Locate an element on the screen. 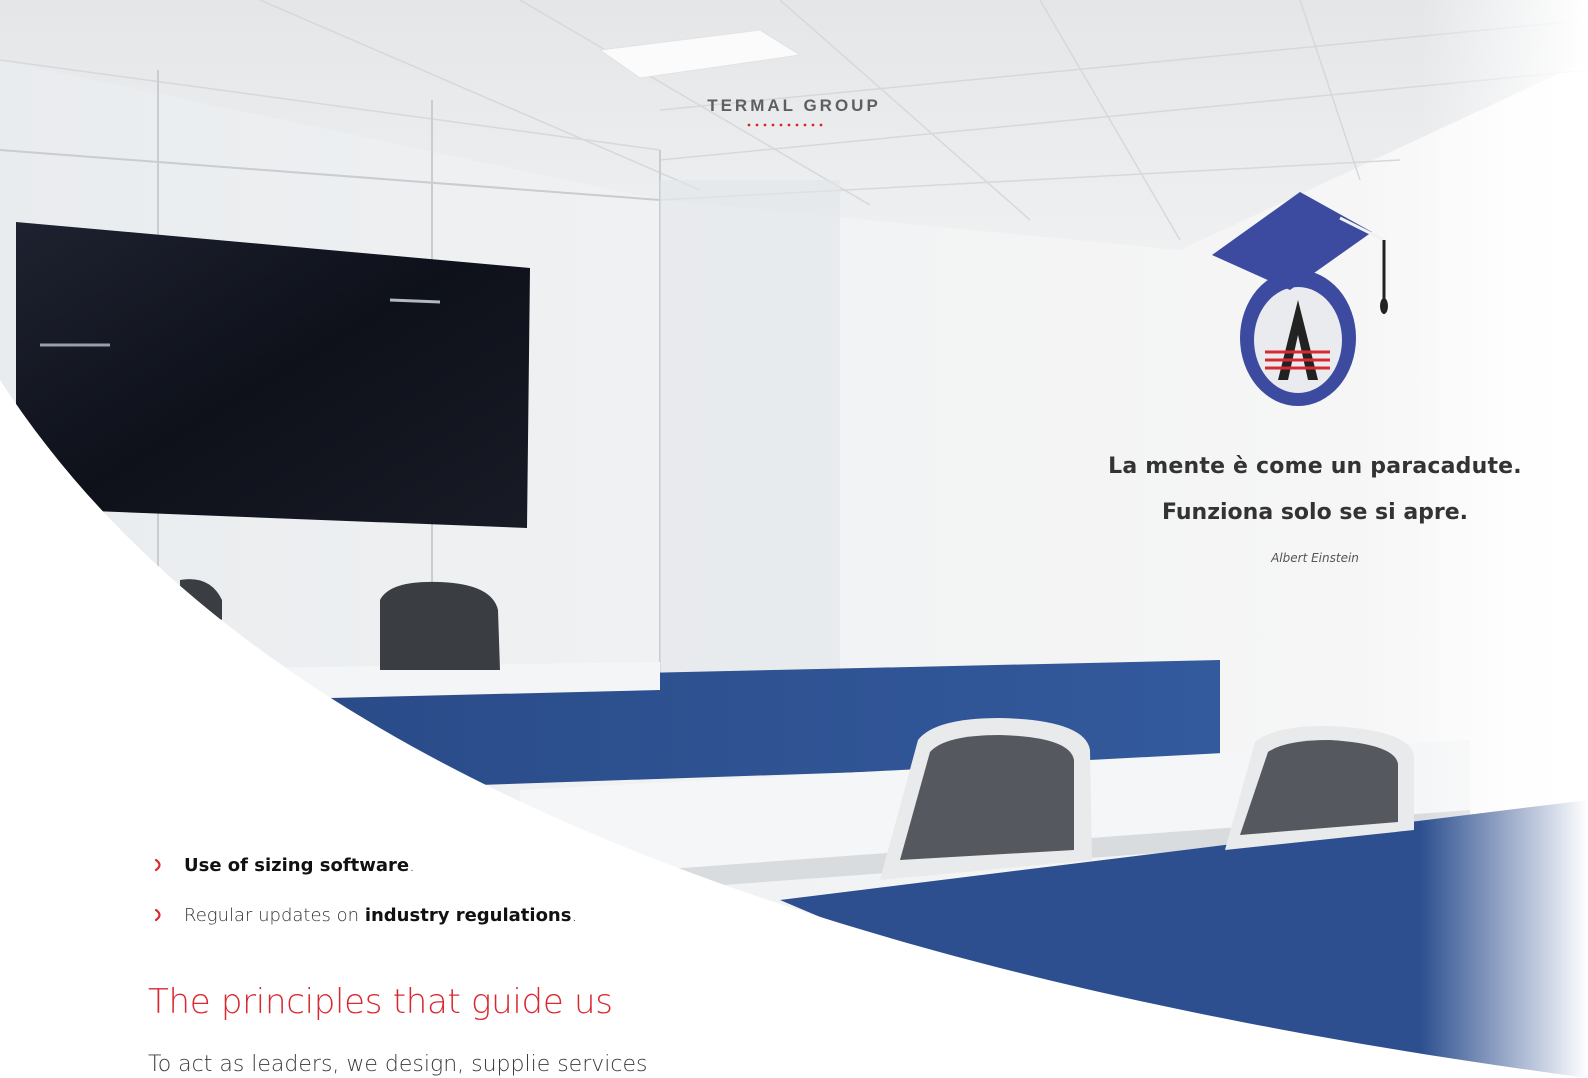 The height and width of the screenshot is (1078, 1588). quote-line-2: Funziona solo se si apre. is located at coordinates (1315, 512).